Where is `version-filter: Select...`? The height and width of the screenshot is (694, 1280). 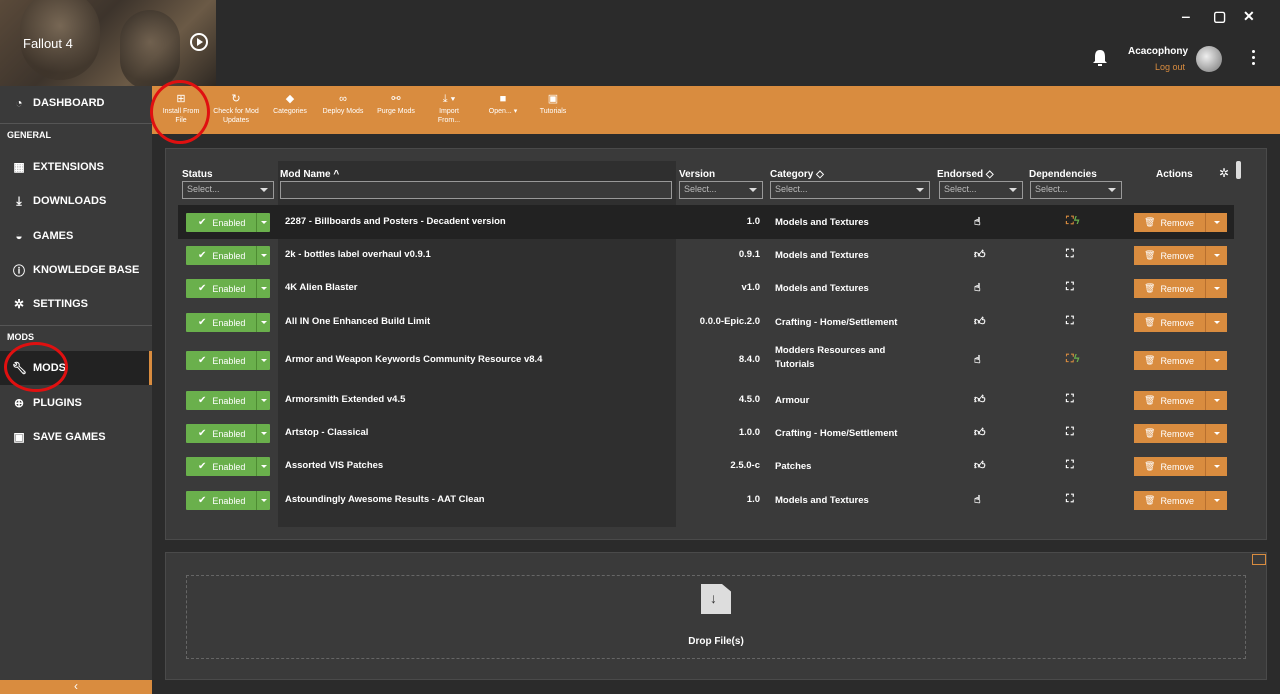 version-filter: Select... is located at coordinates (721, 190).